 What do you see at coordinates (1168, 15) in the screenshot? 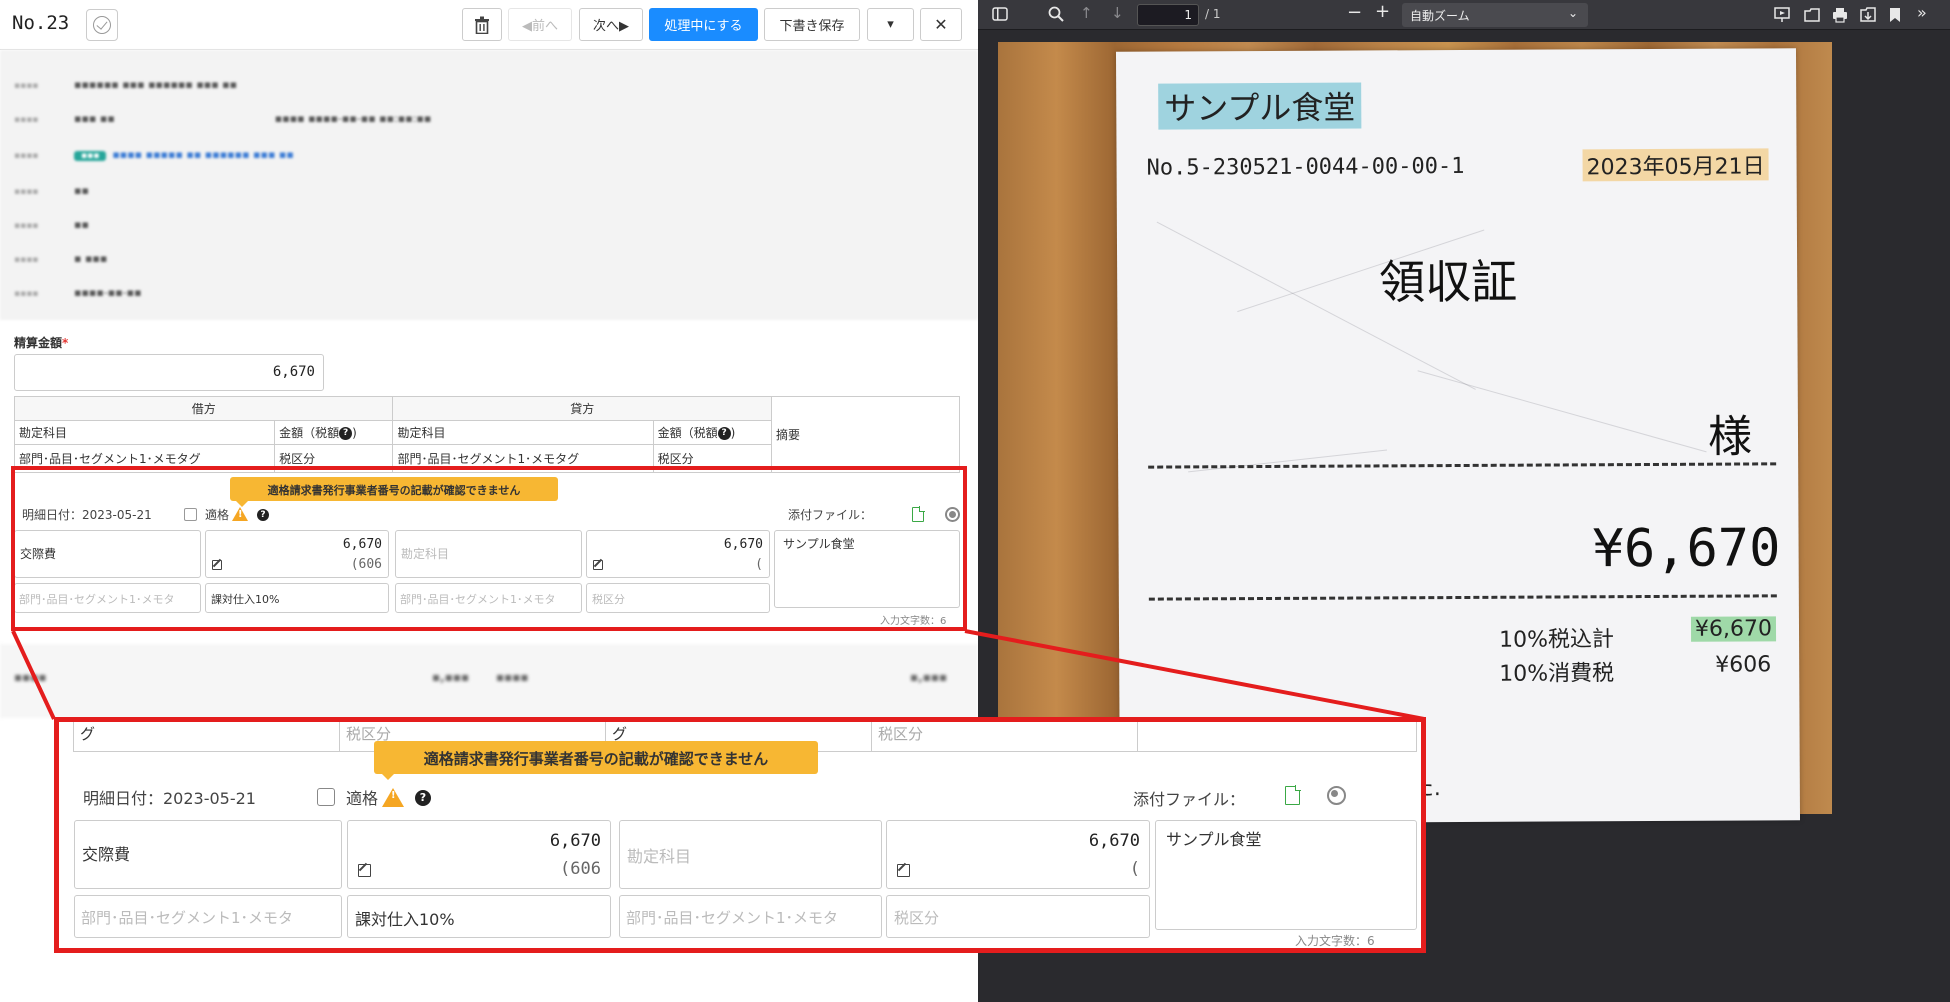
I see `page-number-input: 1` at bounding box center [1168, 15].